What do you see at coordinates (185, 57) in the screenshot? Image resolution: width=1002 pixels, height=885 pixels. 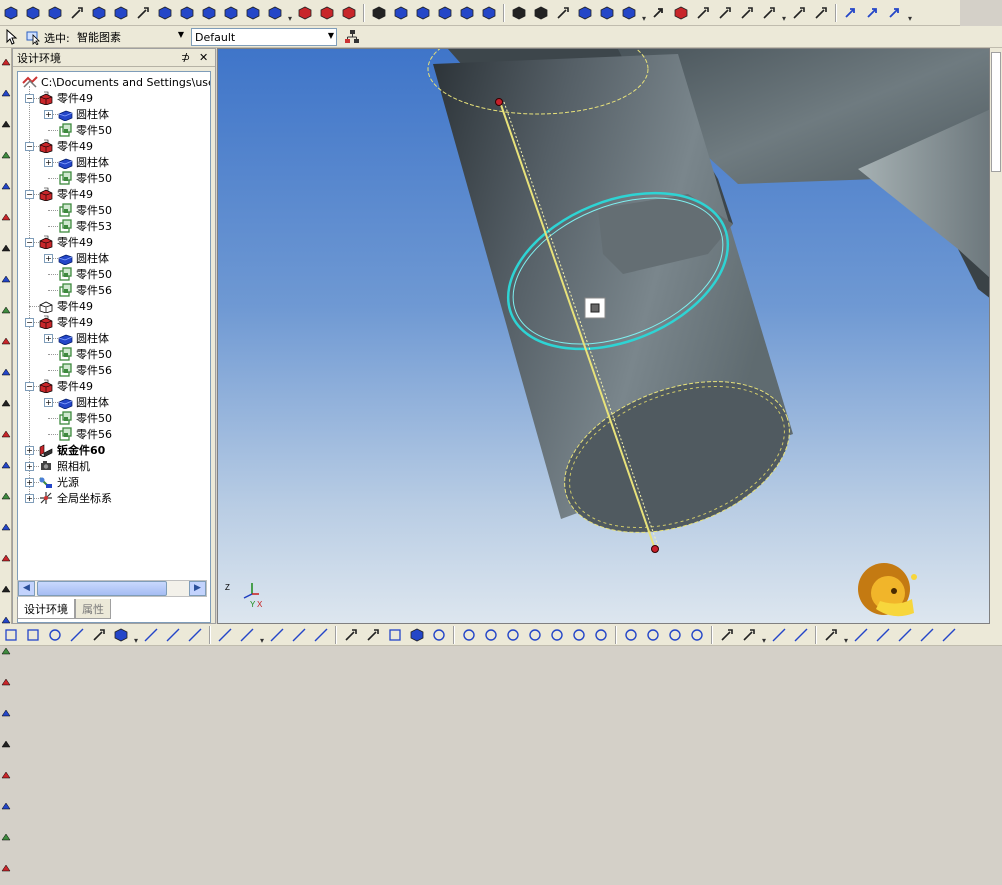 I see `pin-icon: ⊅` at bounding box center [185, 57].